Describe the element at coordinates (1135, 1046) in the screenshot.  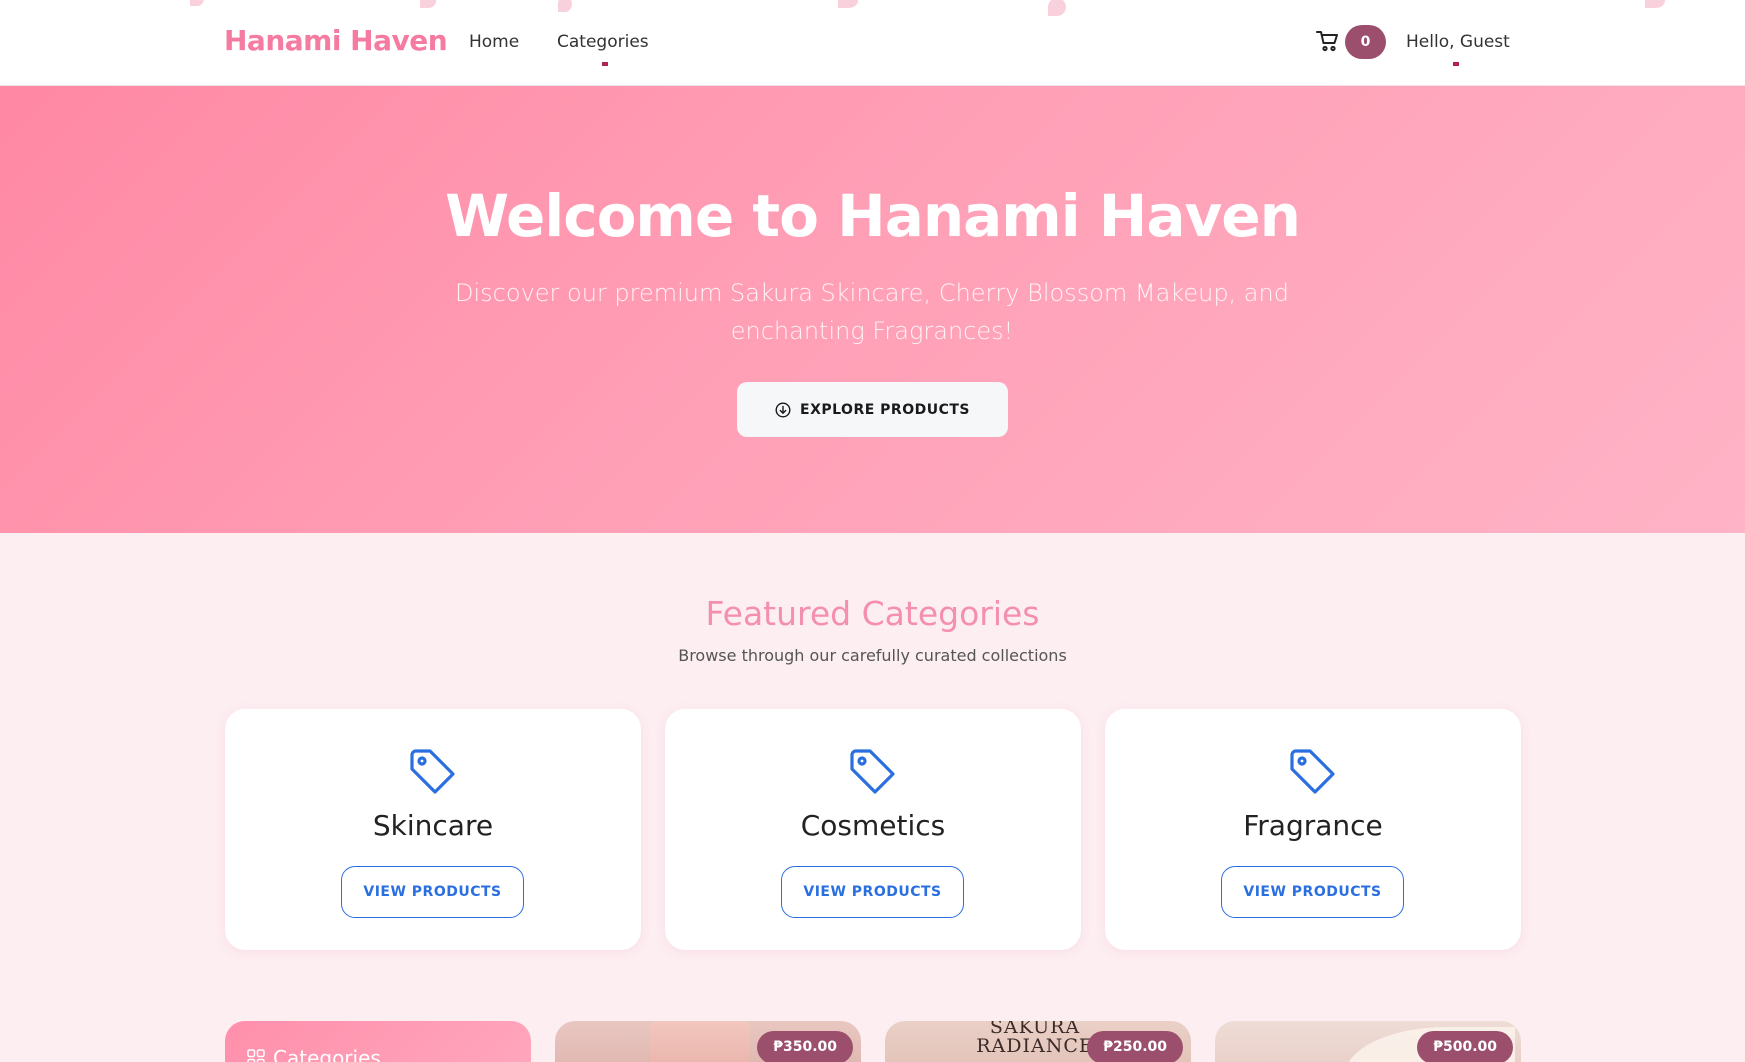
I see `price-badge: ₱250.00` at that location.